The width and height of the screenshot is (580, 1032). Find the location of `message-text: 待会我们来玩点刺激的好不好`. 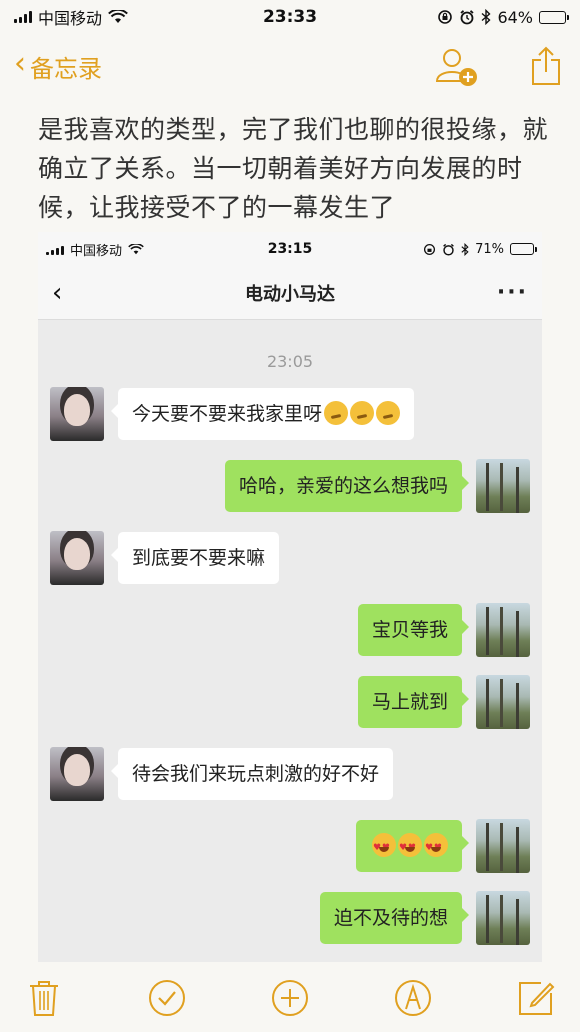

message-text: 待会我们来玩点刺激的好不好 is located at coordinates (256, 774).